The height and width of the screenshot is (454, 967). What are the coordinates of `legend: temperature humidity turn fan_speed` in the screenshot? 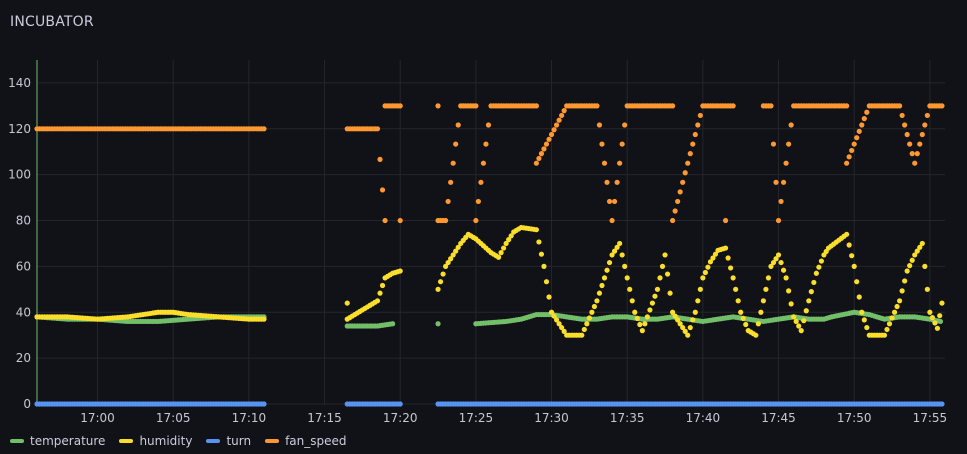 It's located at (178, 441).